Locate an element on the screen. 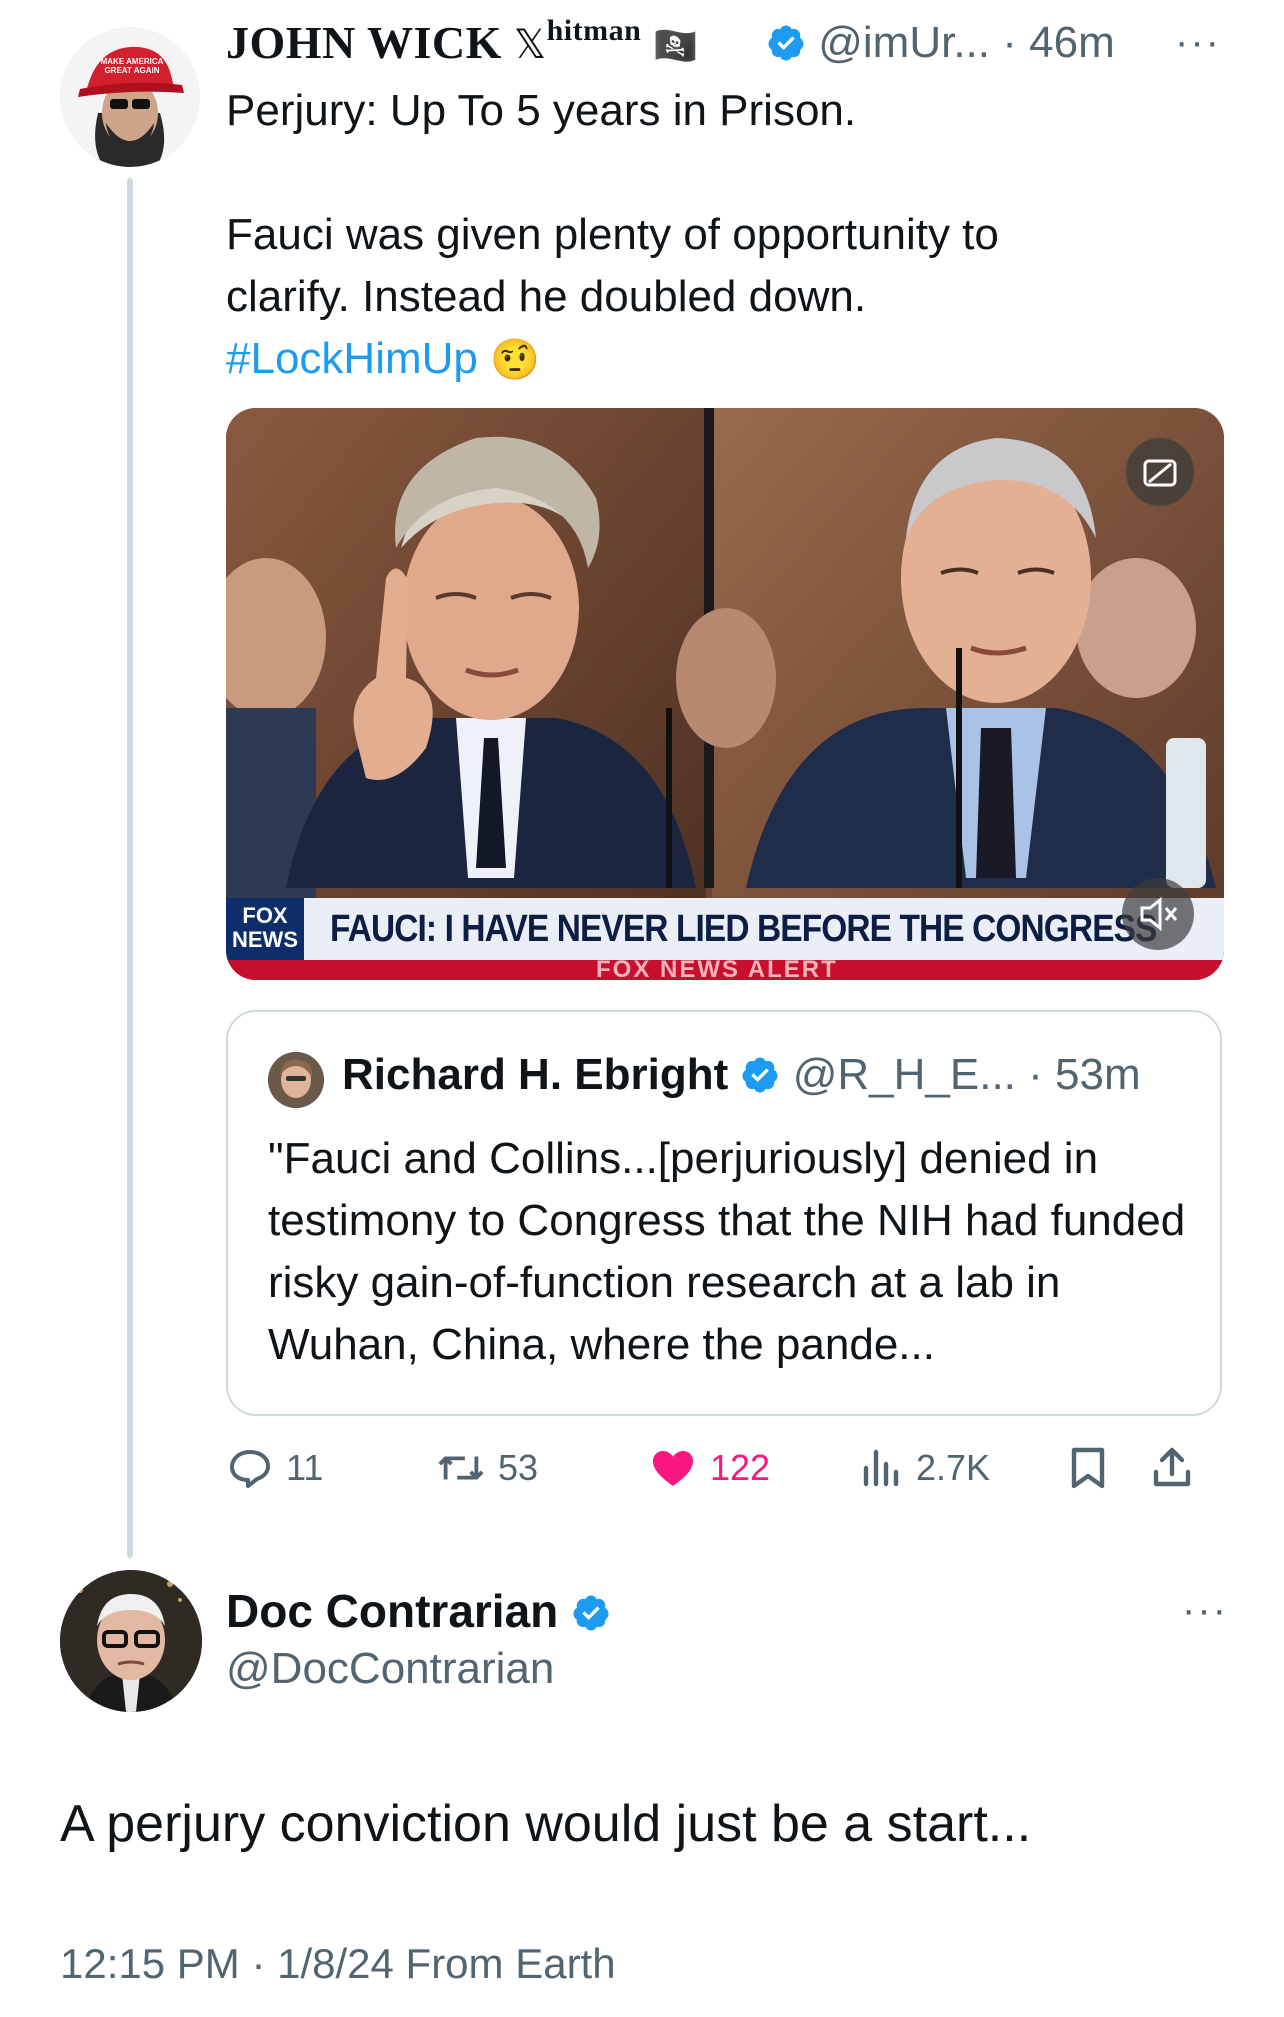 This screenshot has height=2017, width=1284. repost-count: 53 is located at coordinates (518, 1467).